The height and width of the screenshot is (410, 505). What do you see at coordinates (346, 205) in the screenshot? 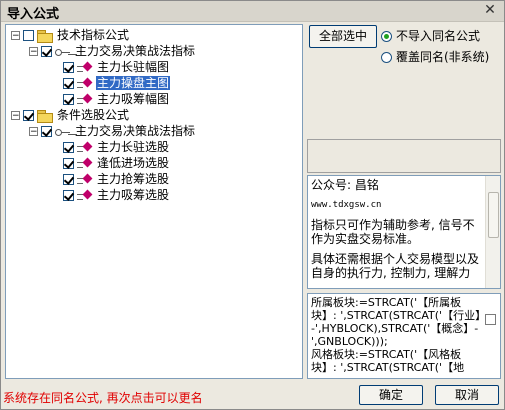
I see `description-line-2: www.tdxgsw.cn` at bounding box center [346, 205].